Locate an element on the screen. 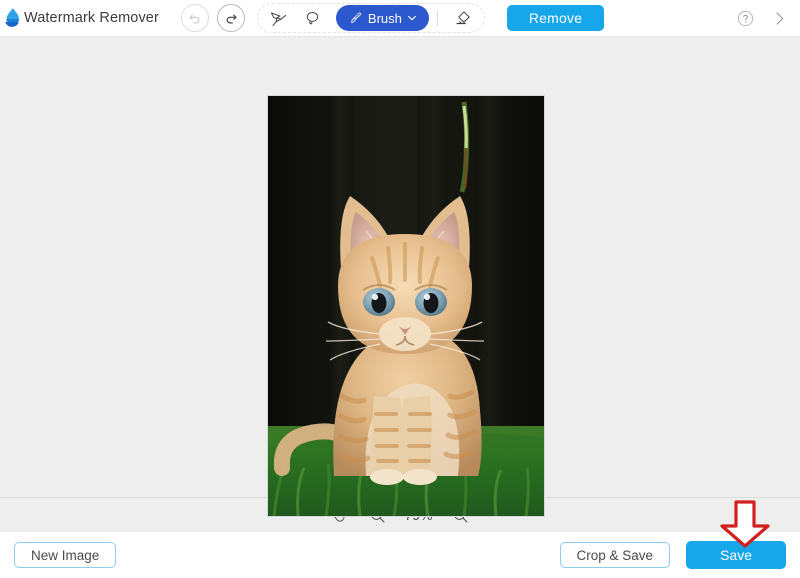  remove-button: Remove is located at coordinates (555, 18).